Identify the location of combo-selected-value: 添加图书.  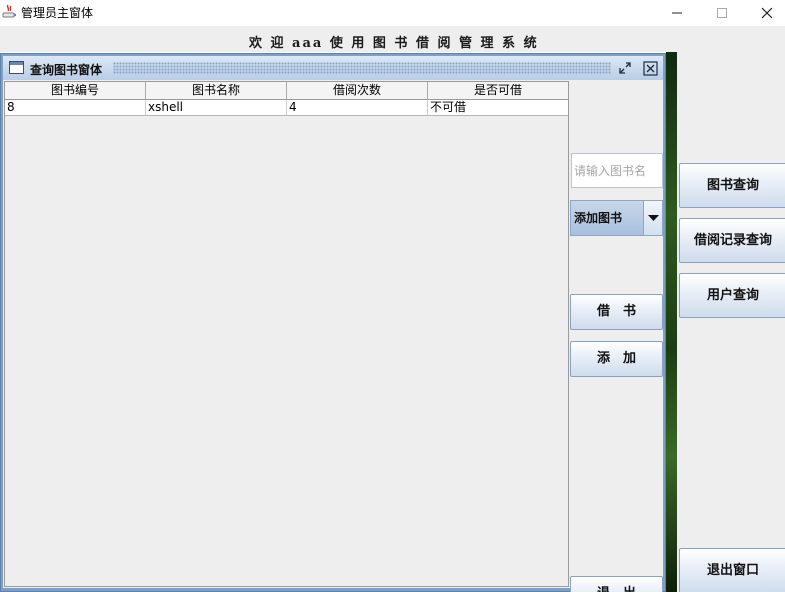
(607, 218).